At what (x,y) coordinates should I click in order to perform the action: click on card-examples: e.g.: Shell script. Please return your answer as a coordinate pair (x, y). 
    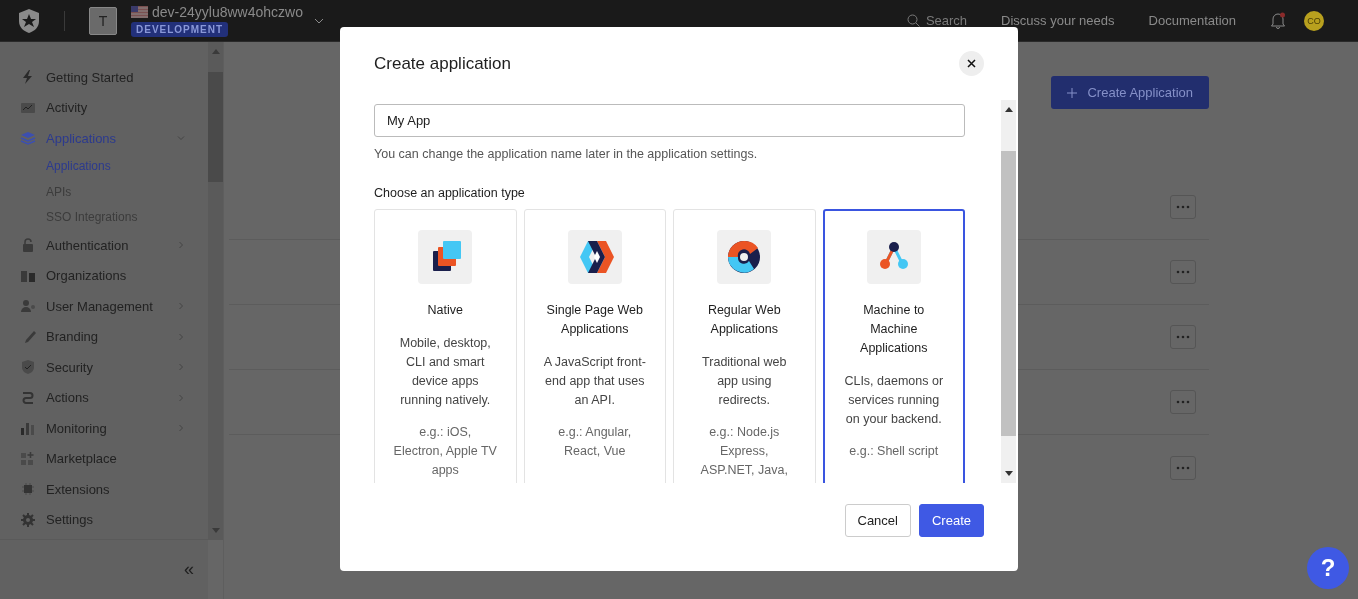
    Looking at the image, I should click on (894, 451).